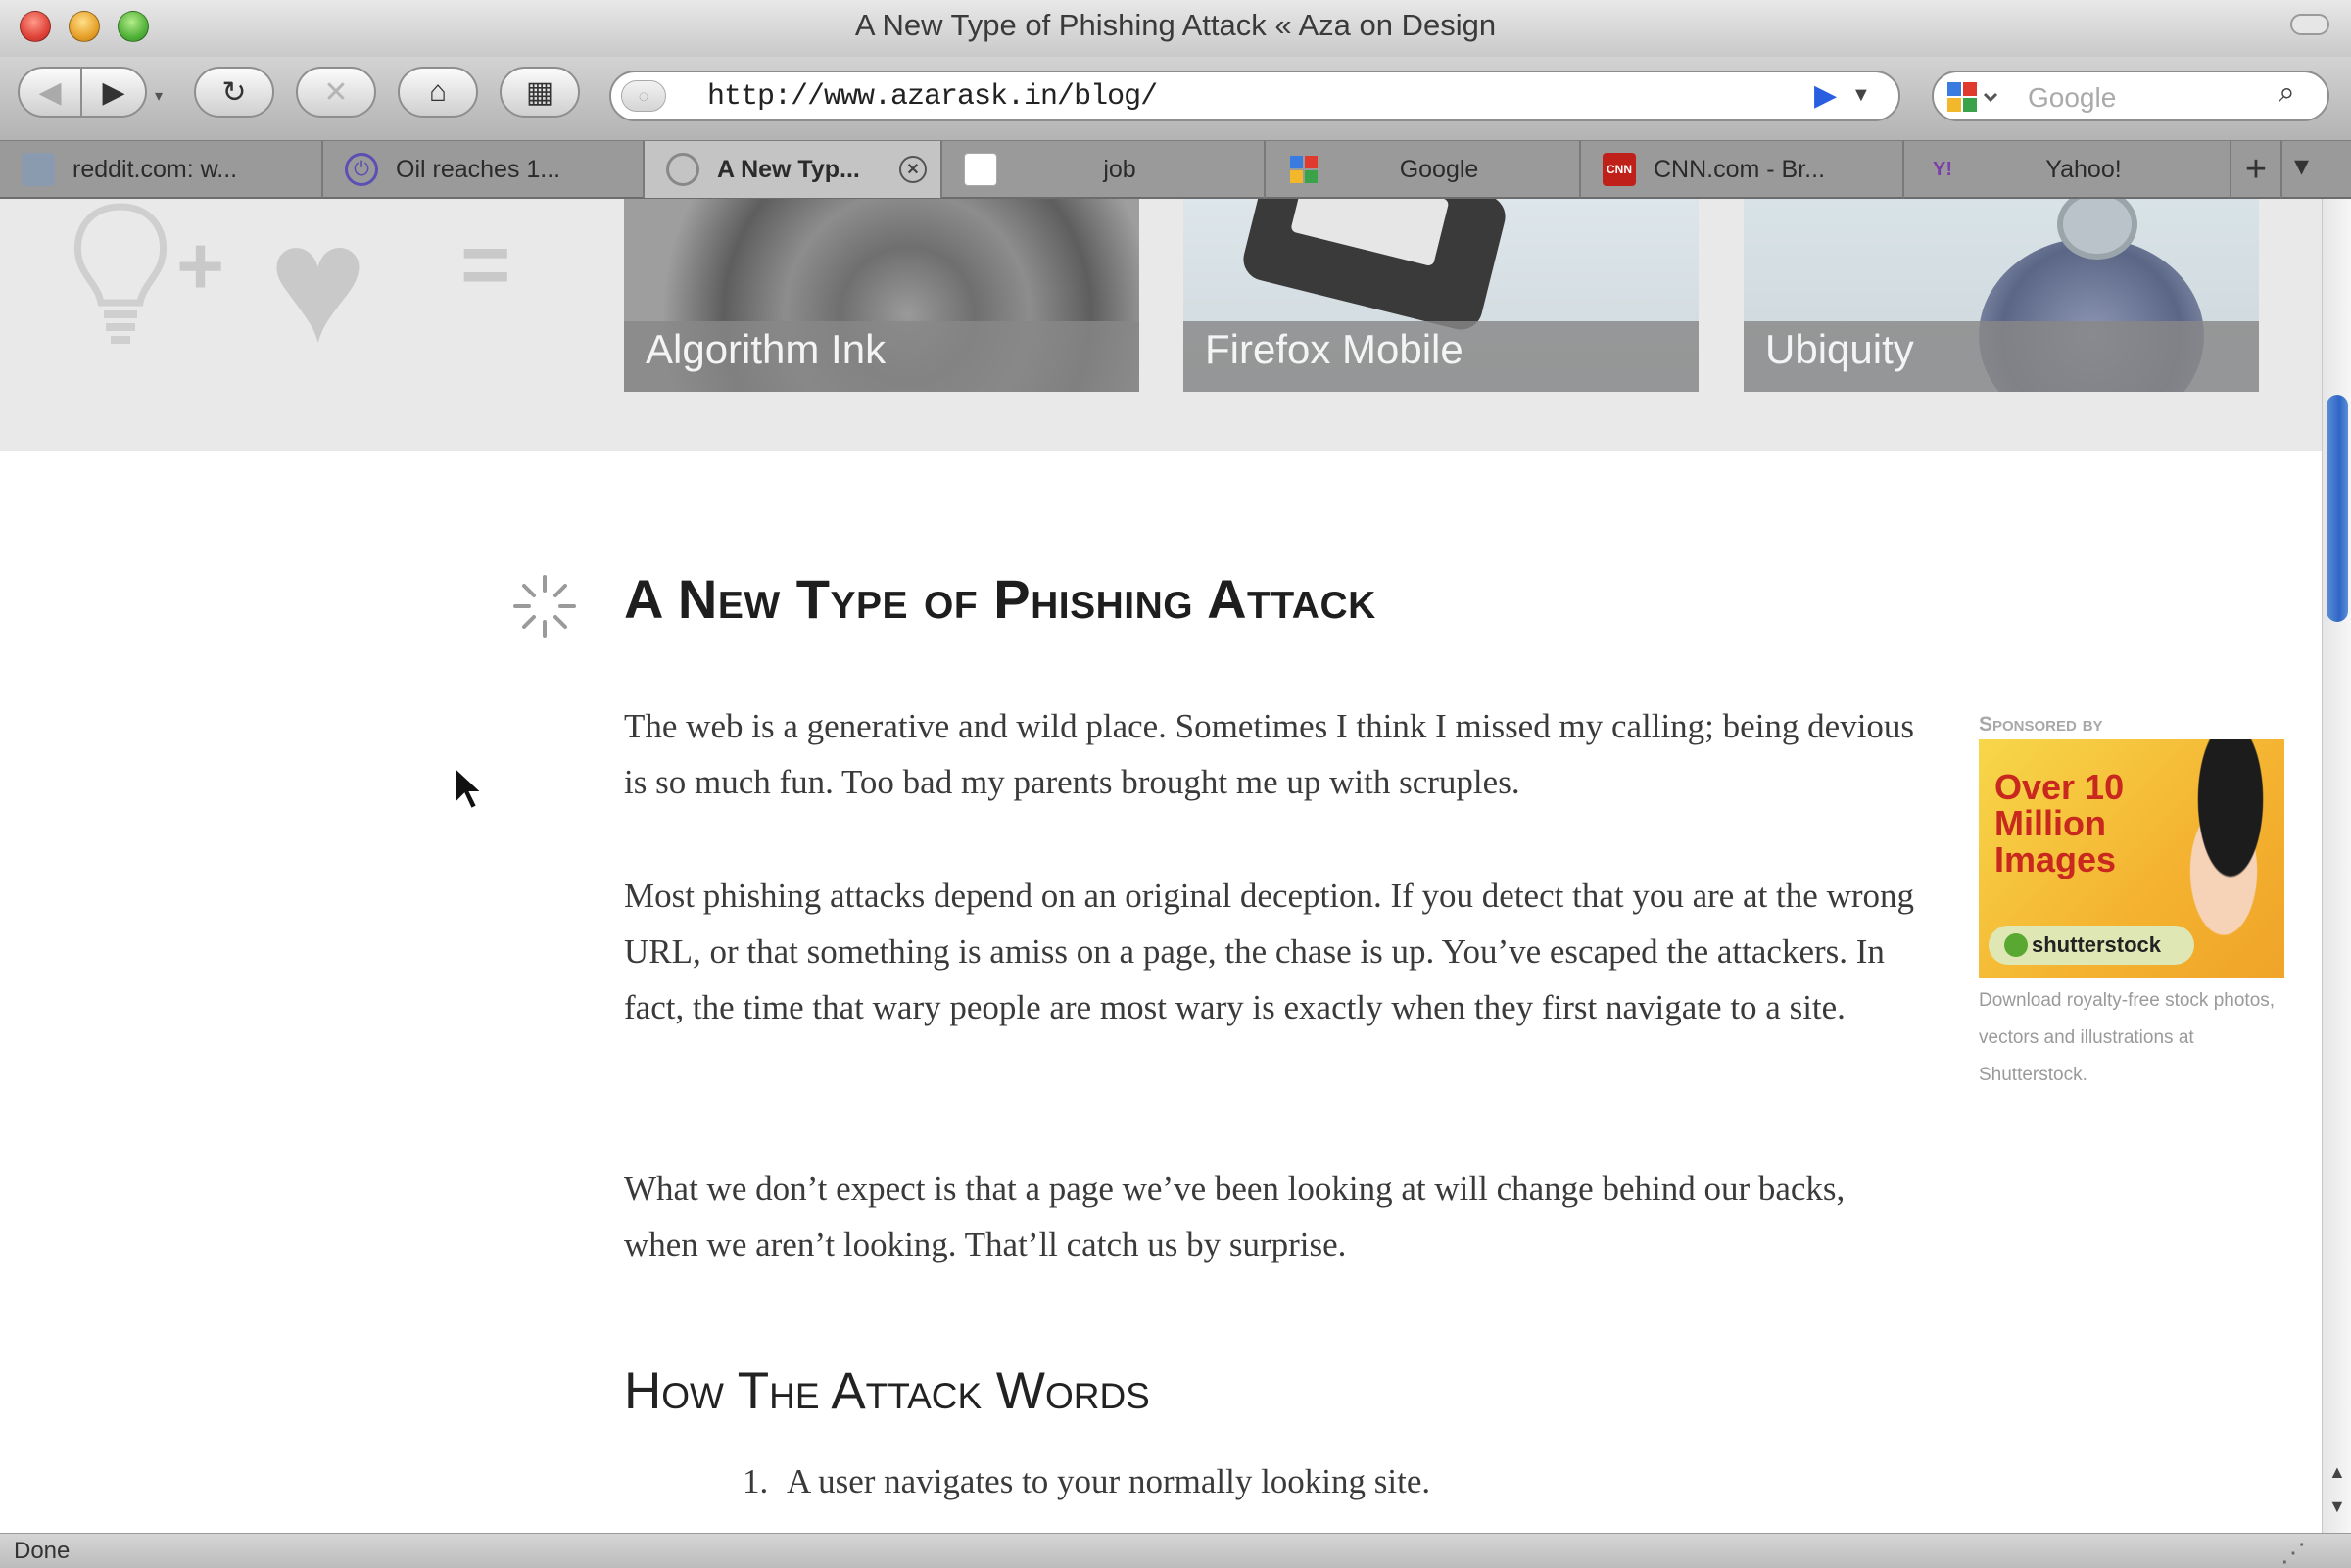  Describe the element at coordinates (1840, 349) in the screenshot. I see `feature-label: Ubiquity` at that location.